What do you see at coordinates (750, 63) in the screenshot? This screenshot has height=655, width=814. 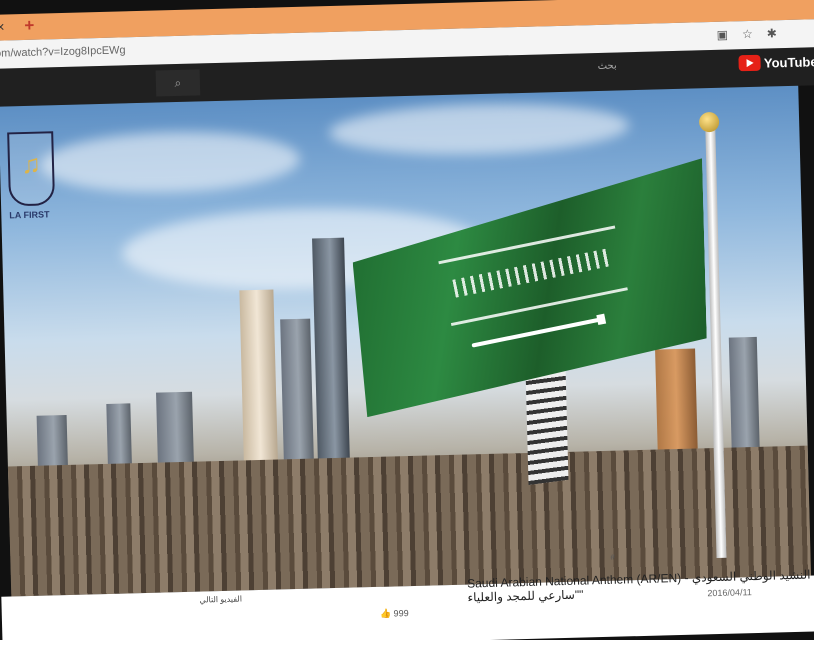 I see `youtube-play-icon` at bounding box center [750, 63].